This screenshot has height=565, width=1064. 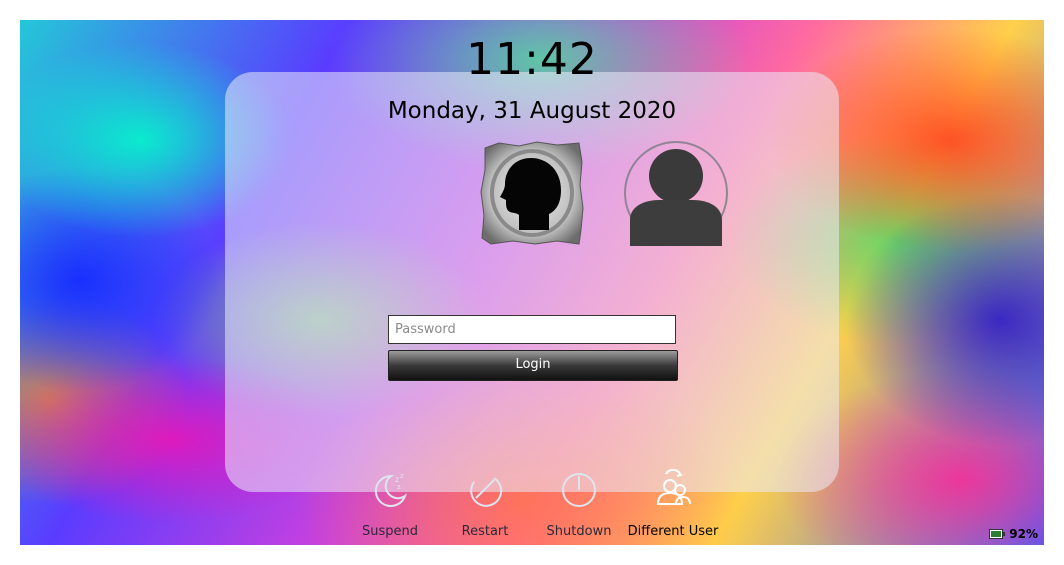 I want to click on clock: 11:42, so click(x=532, y=59).